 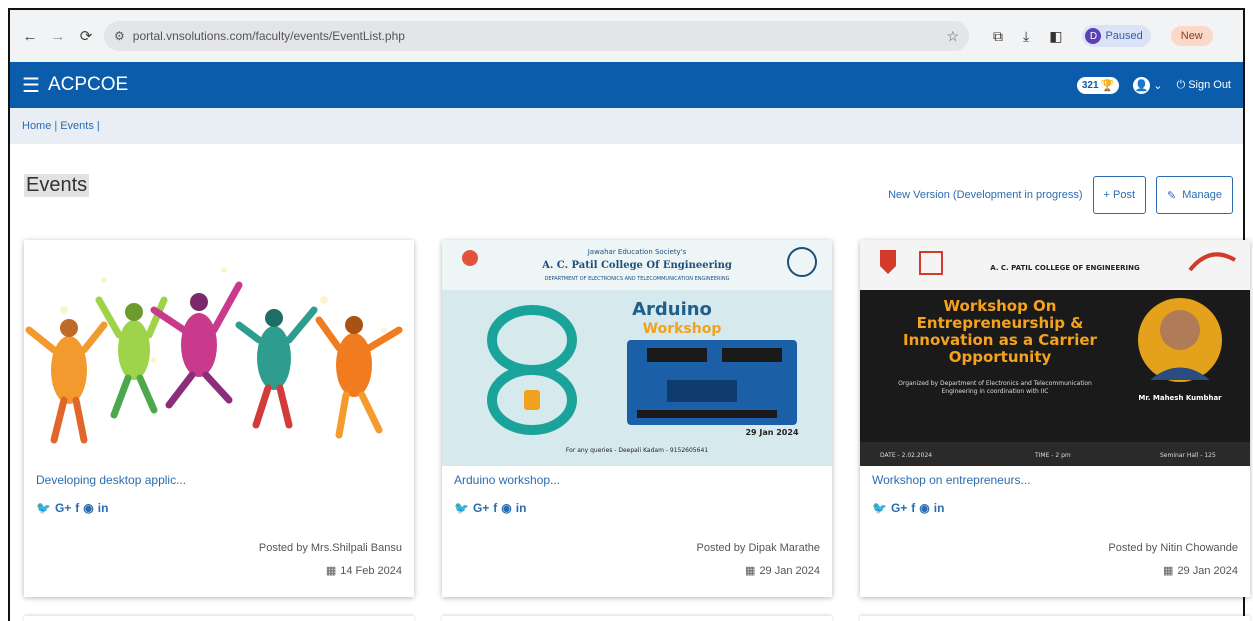 What do you see at coordinates (77, 126) in the screenshot?
I see `breadcrumb-events: Events` at bounding box center [77, 126].